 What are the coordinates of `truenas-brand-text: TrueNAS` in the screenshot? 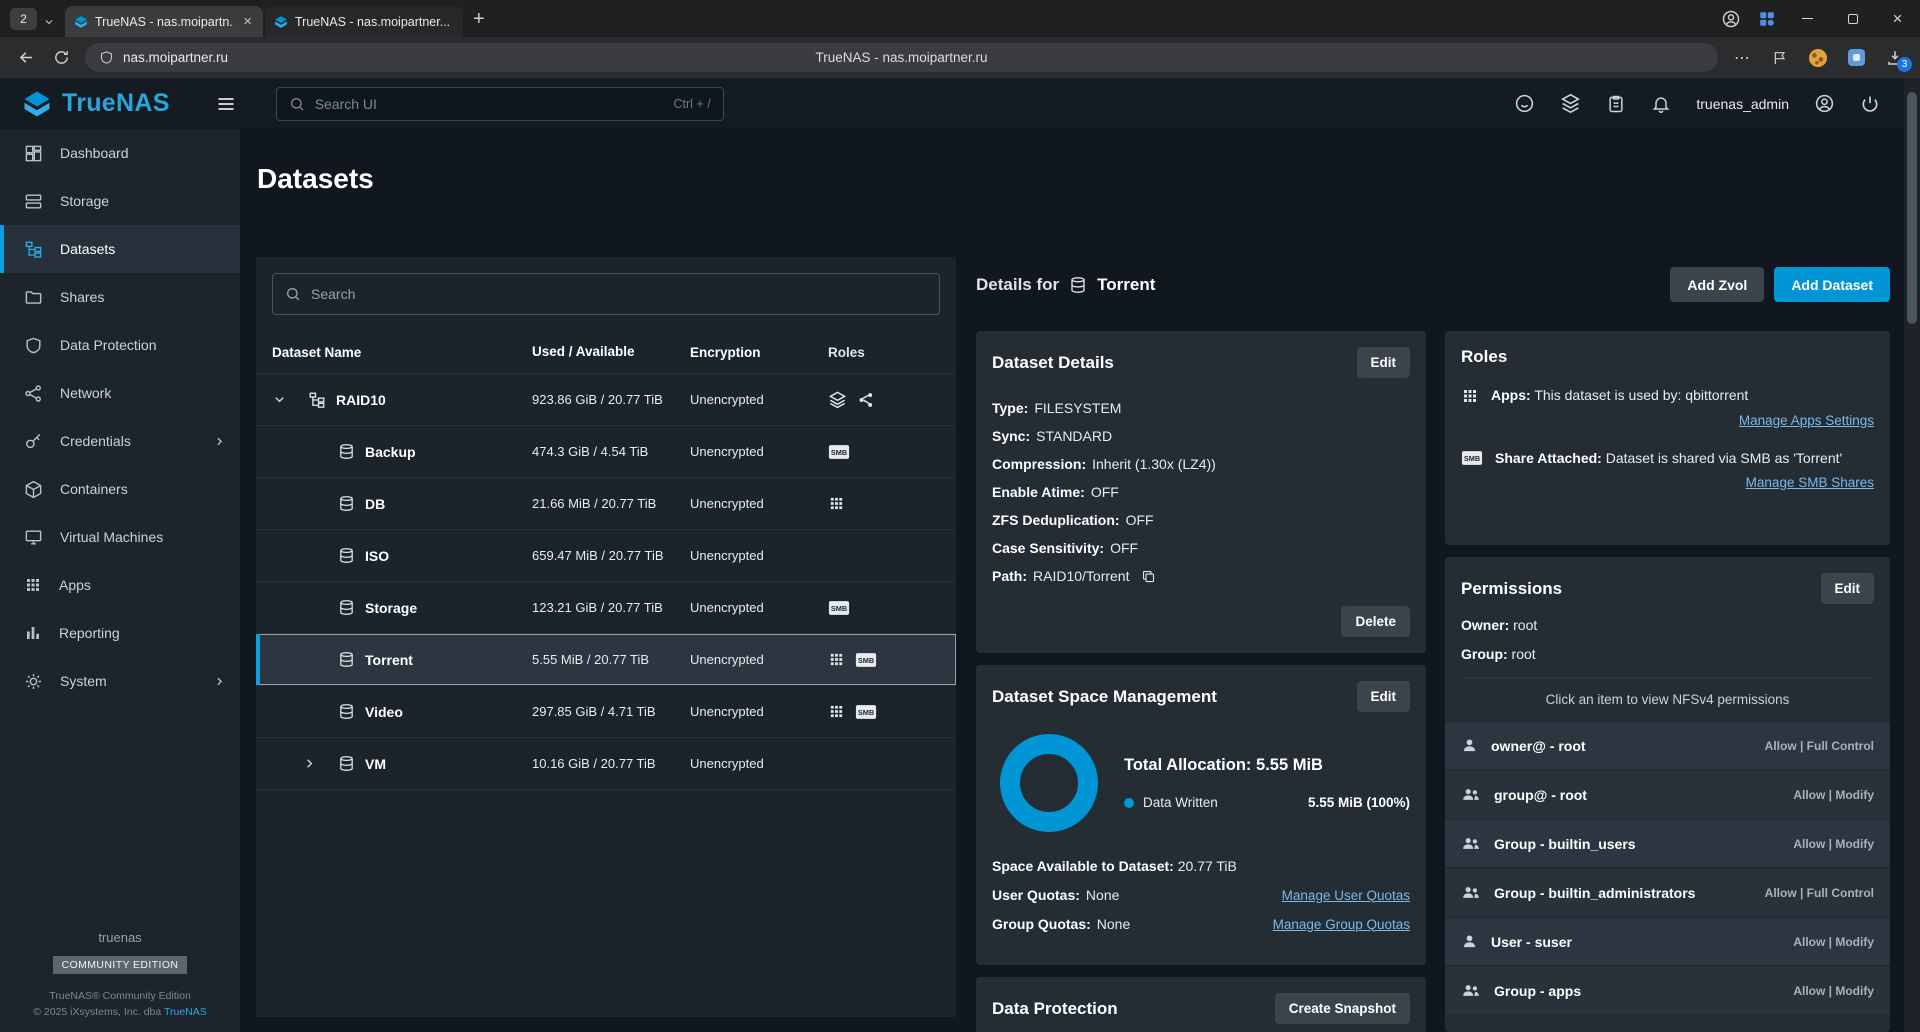 It's located at (116, 103).